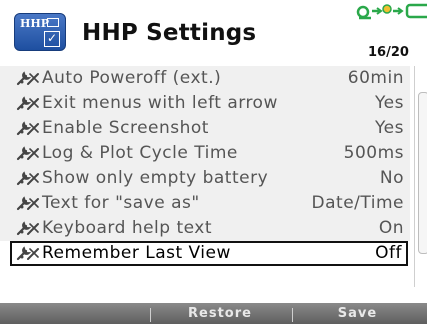 The width and height of the screenshot is (427, 324). Describe the element at coordinates (121, 203) in the screenshot. I see `setting-label: Text for "save as"` at that location.